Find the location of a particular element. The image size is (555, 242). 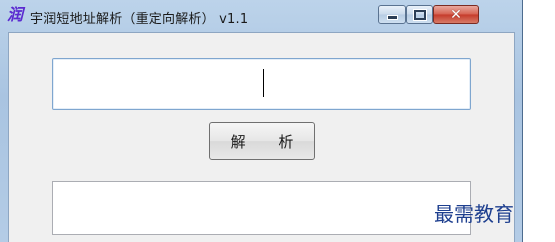

maximize-icon is located at coordinates (419, 14).